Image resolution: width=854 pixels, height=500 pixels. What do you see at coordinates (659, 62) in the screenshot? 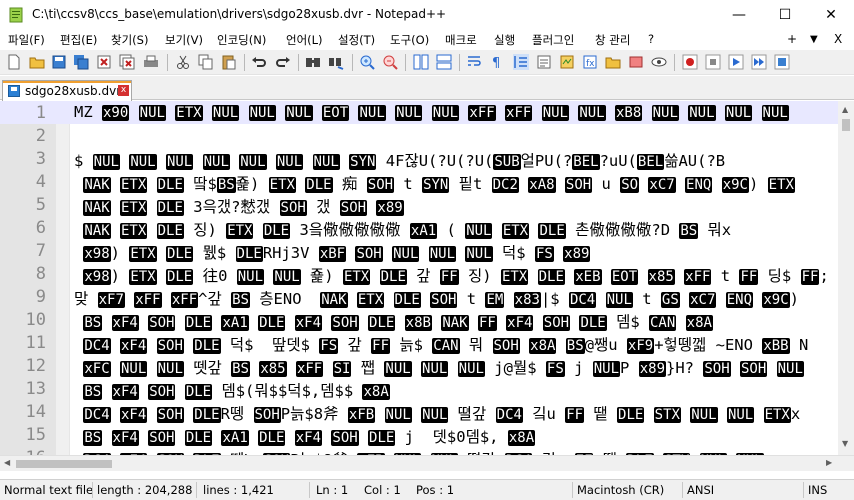
I see `monitor-icon` at bounding box center [659, 62].